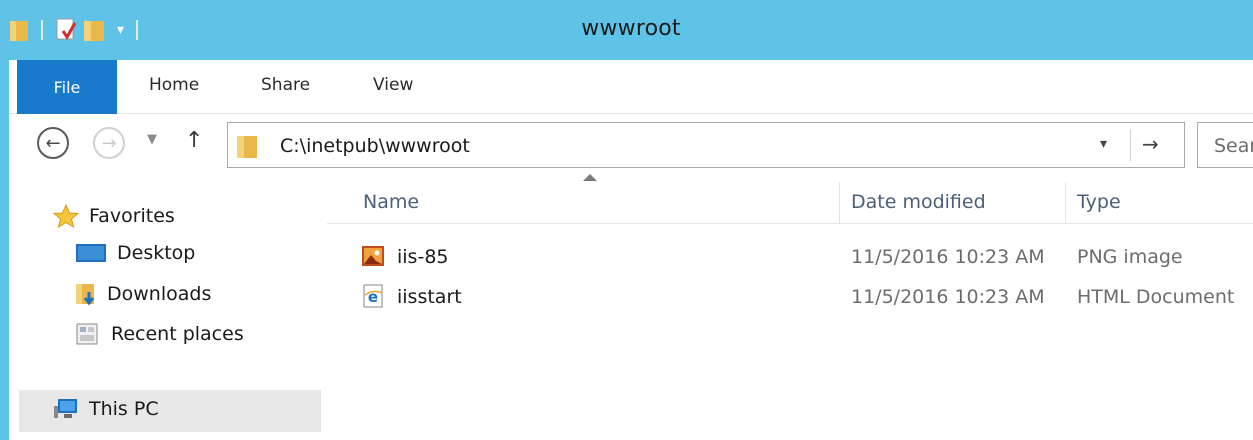 The width and height of the screenshot is (1253, 440). I want to click on tab-view: View, so click(393, 85).